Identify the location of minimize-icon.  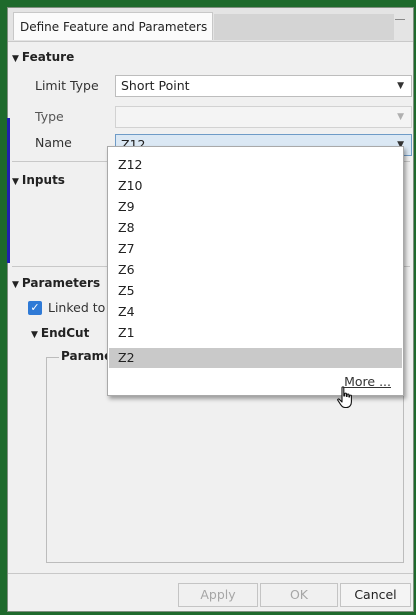
(400, 20).